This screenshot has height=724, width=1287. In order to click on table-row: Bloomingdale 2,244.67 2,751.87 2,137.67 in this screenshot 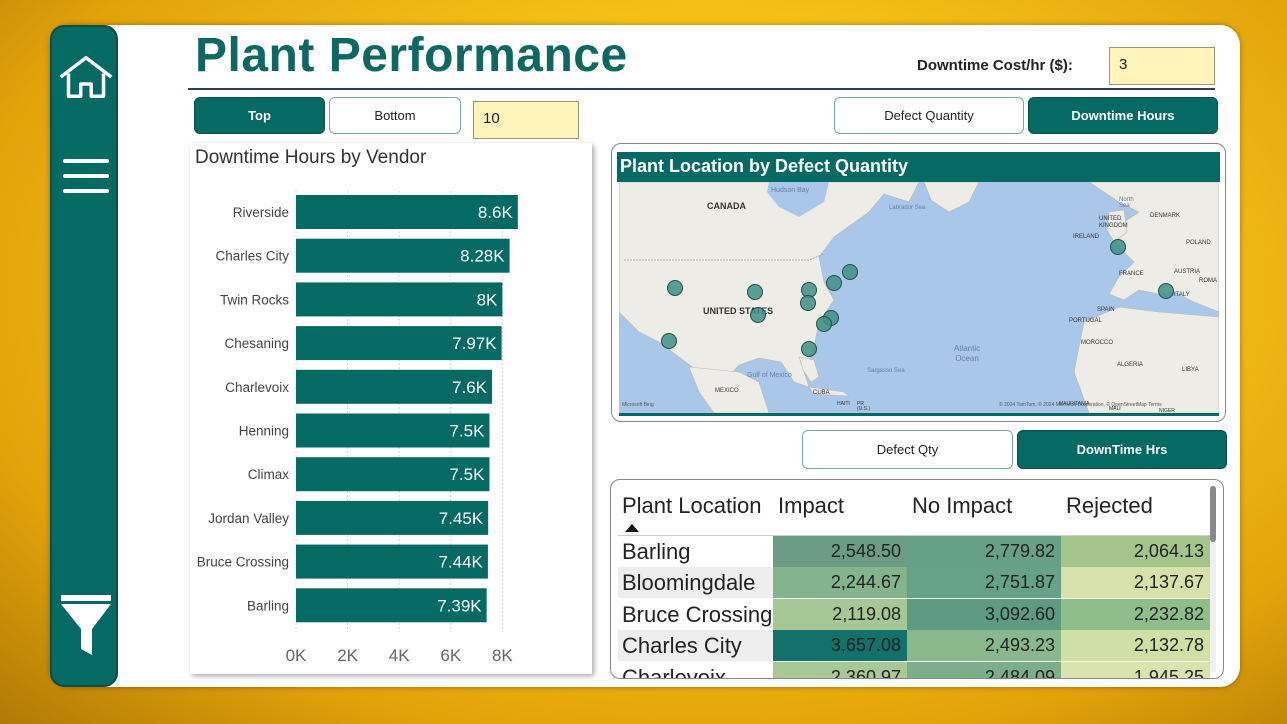, I will do `click(914, 583)`.